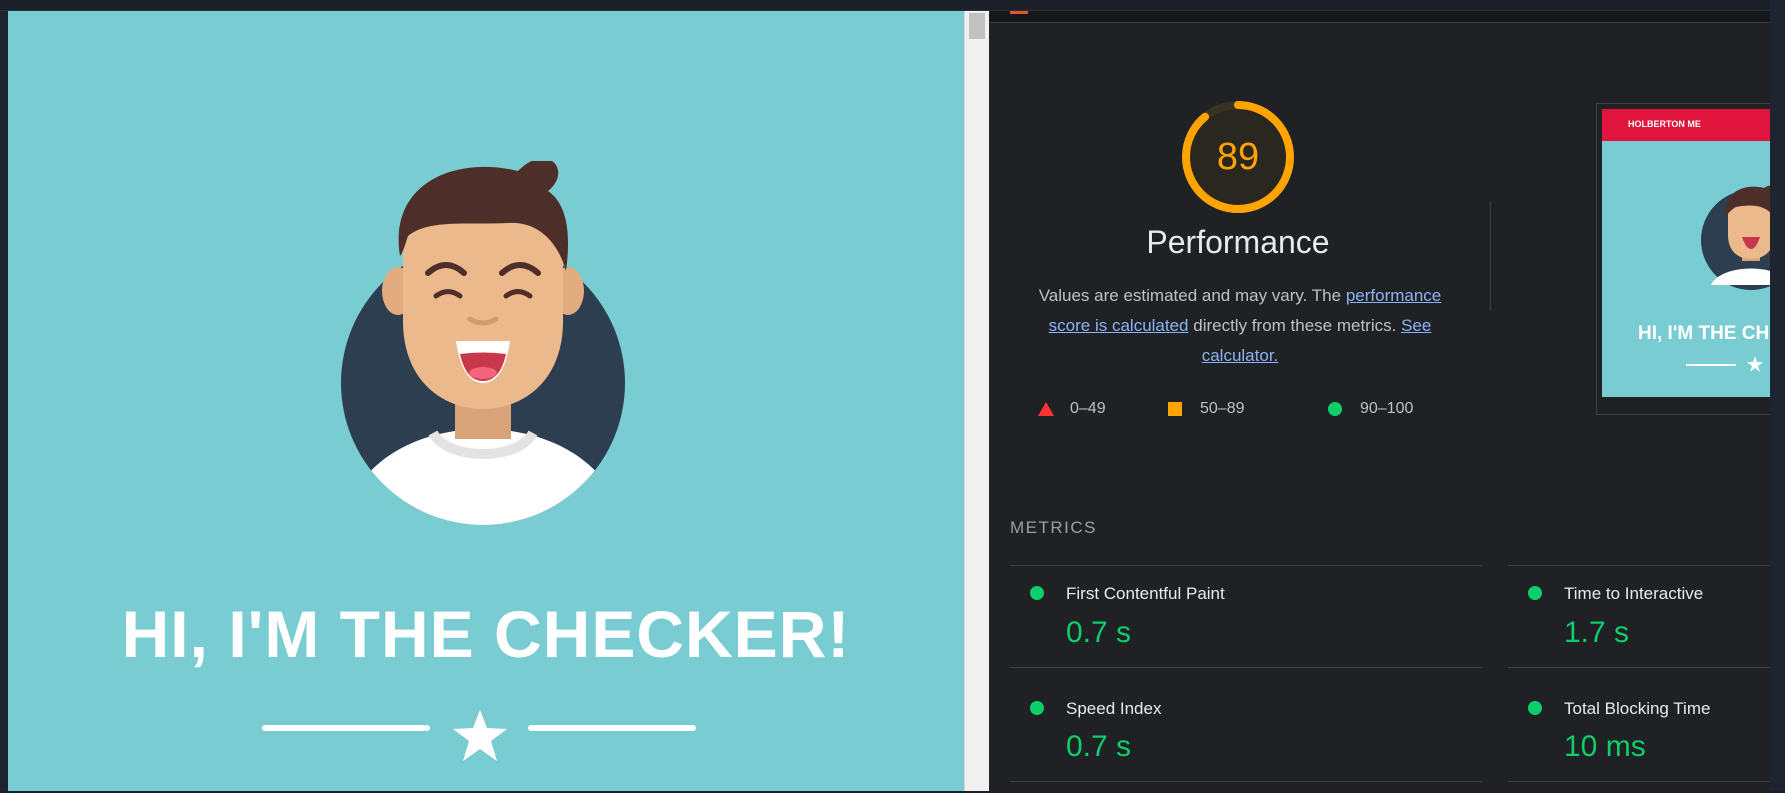  Describe the element at coordinates (1046, 409) in the screenshot. I see `triangle-icon` at that location.